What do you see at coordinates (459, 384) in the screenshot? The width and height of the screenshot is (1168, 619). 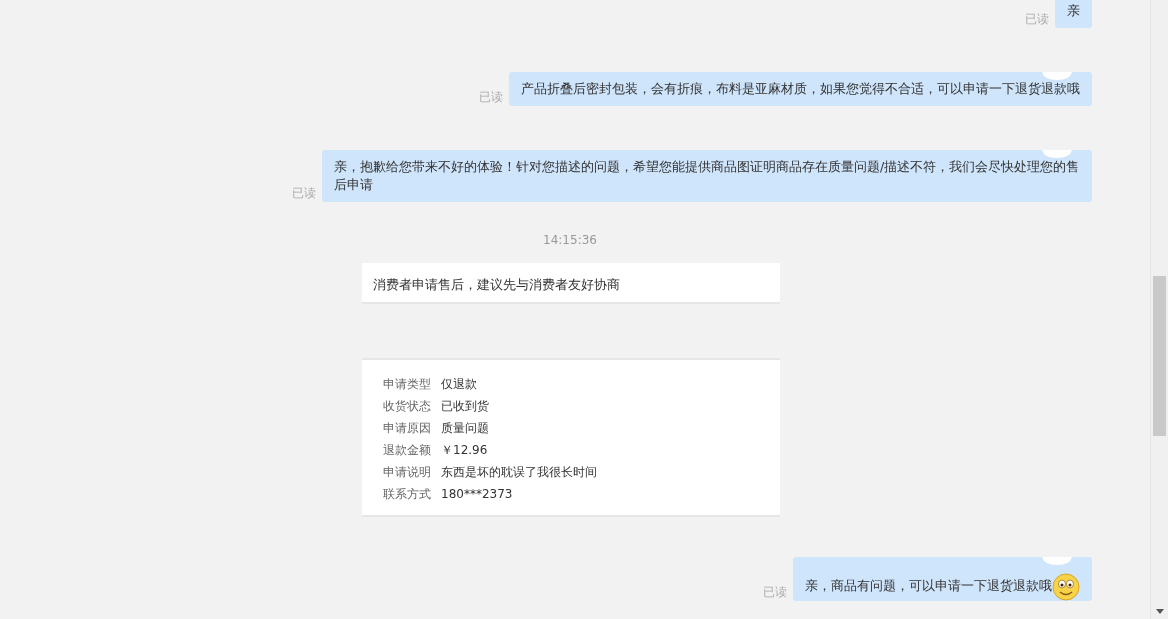 I see `field-value: 仅退款` at bounding box center [459, 384].